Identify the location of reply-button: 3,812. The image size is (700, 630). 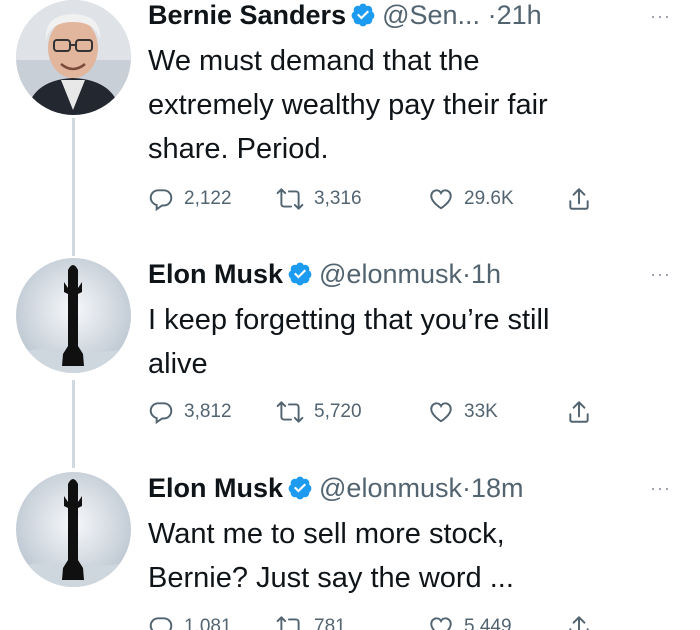
(190, 412).